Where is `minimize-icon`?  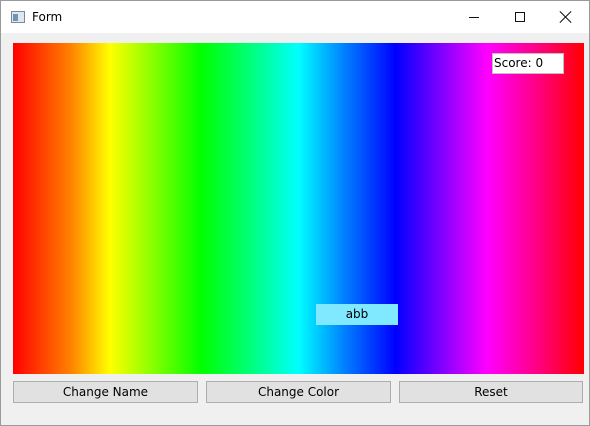 minimize-icon is located at coordinates (474, 17).